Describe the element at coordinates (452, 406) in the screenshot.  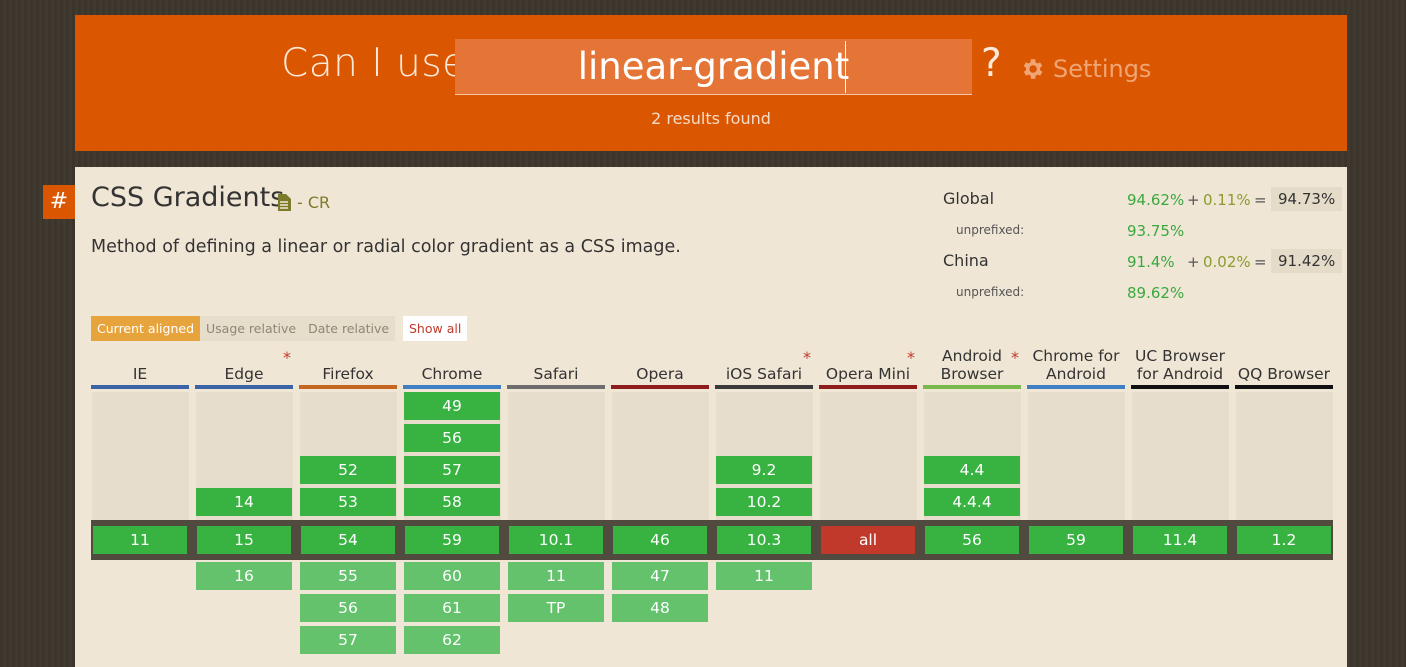
I see `version-cell-past: 49` at that location.